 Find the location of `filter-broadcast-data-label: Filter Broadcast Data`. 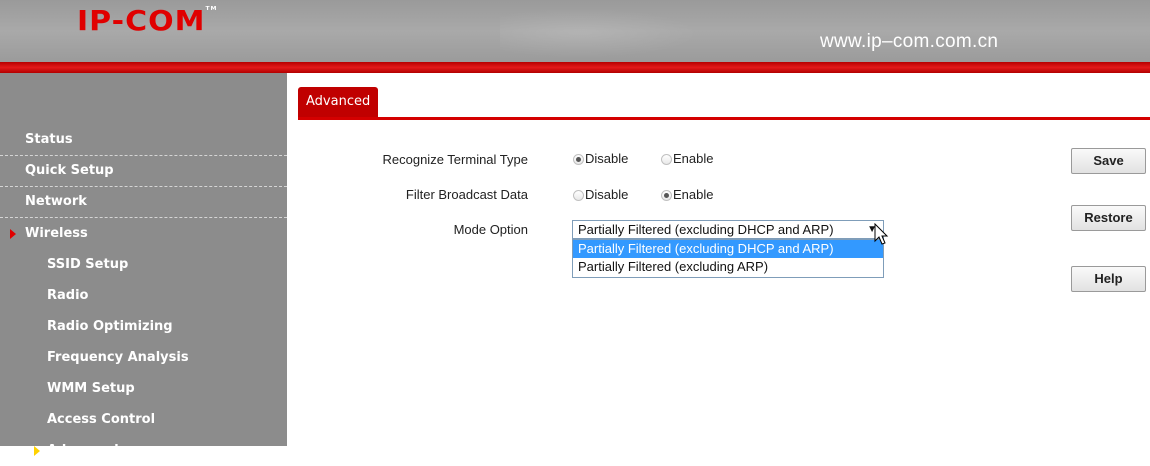

filter-broadcast-data-label: Filter Broadcast Data is located at coordinates (466, 194).